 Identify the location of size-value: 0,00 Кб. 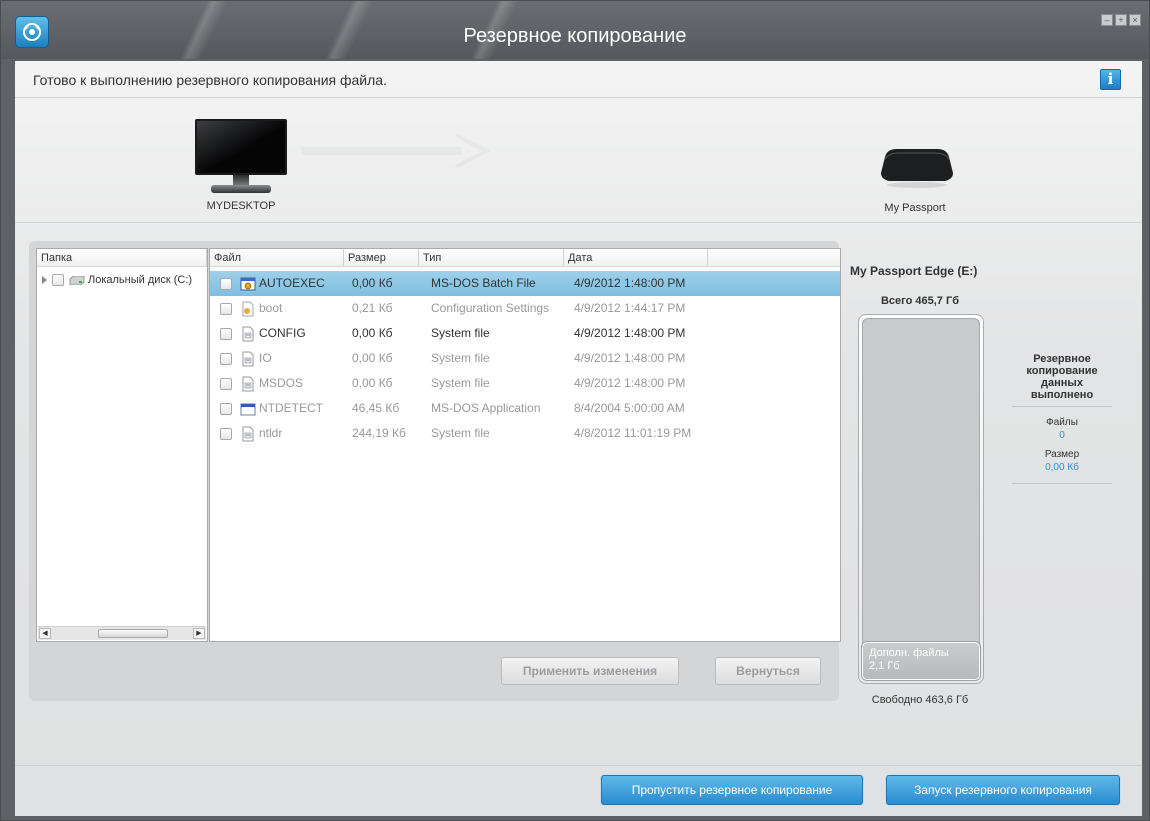
(1062, 467).